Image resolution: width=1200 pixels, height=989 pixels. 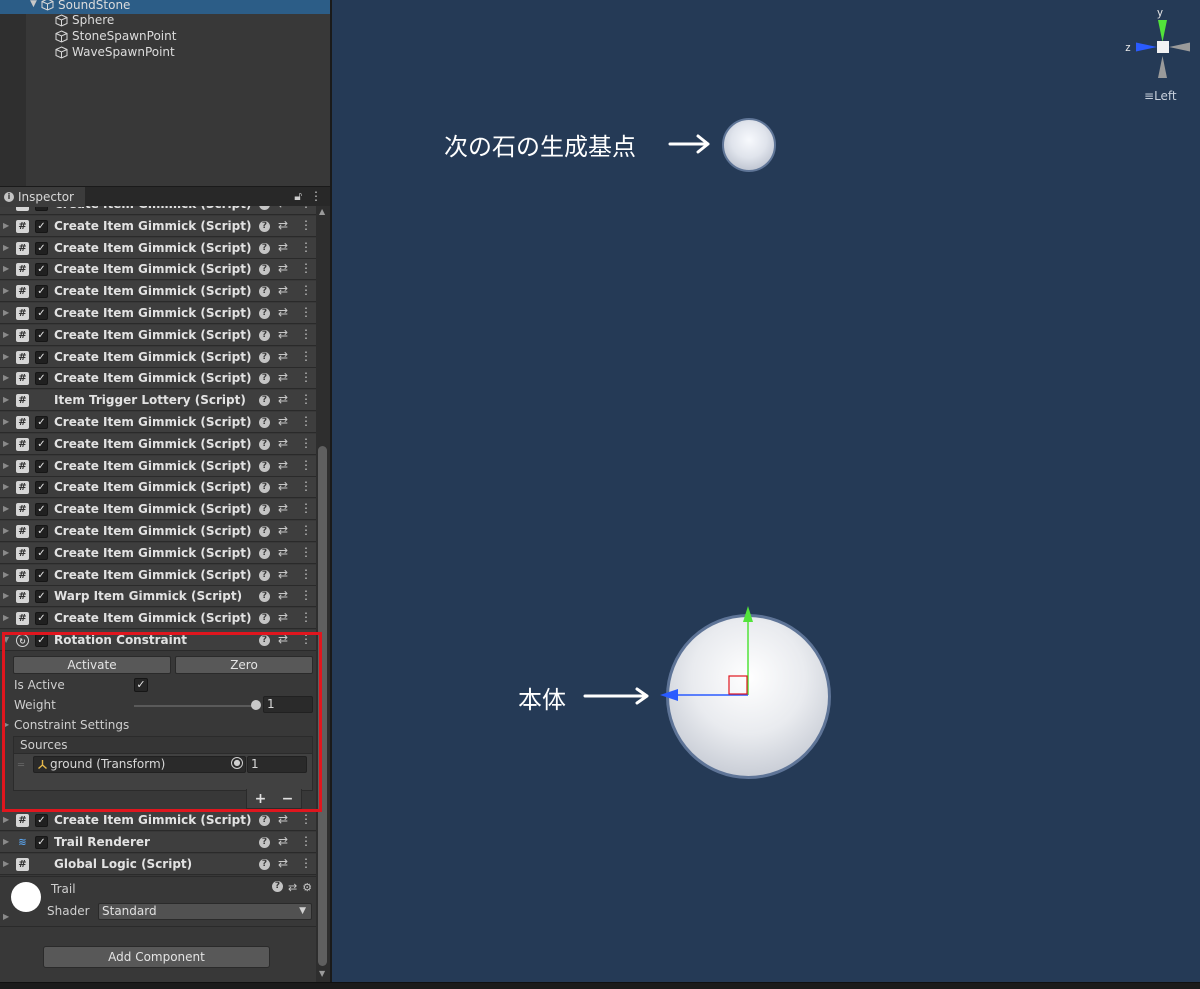 What do you see at coordinates (165, 7) in the screenshot?
I see `hierarchy-item-soundstone: ▼ SoundStone` at bounding box center [165, 7].